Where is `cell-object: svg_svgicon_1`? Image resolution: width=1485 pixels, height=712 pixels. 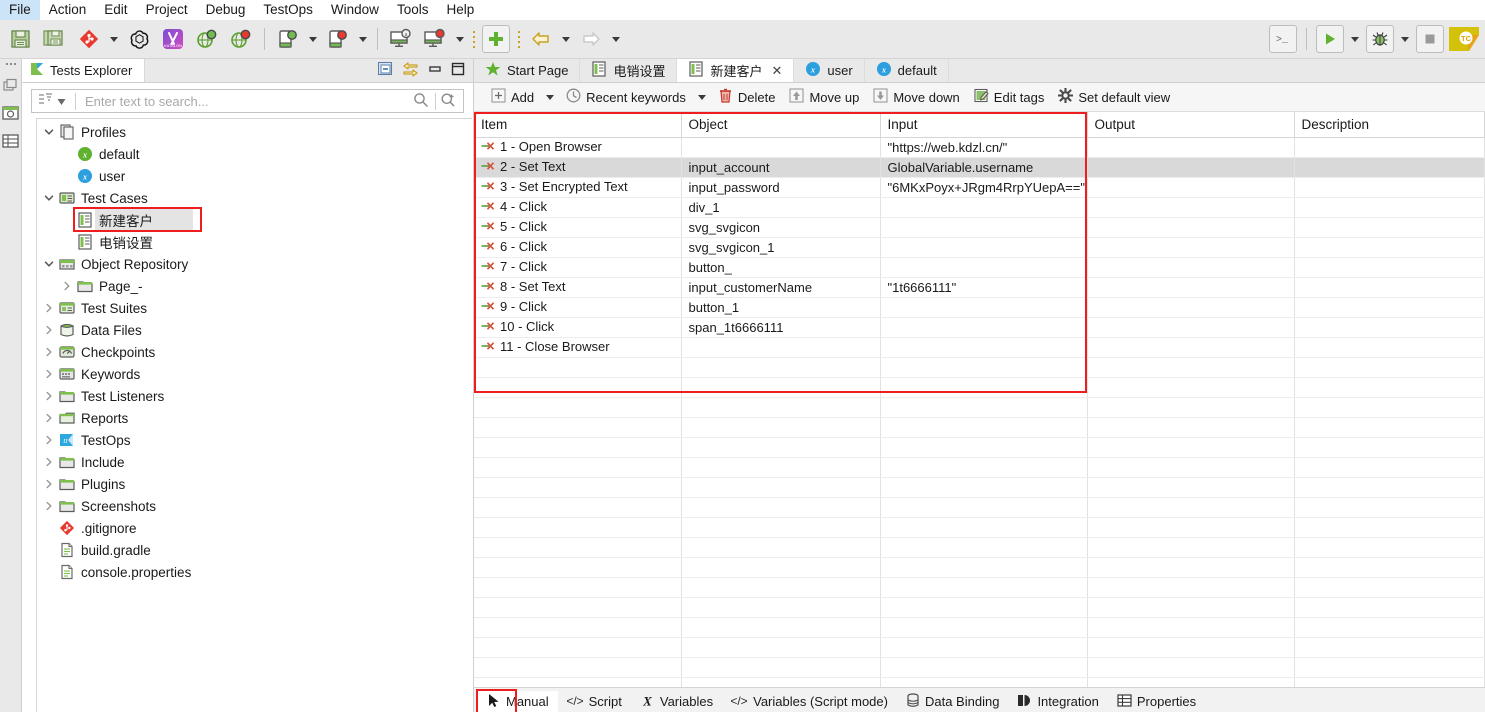
cell-object: svg_svgicon_1 is located at coordinates (781, 247).